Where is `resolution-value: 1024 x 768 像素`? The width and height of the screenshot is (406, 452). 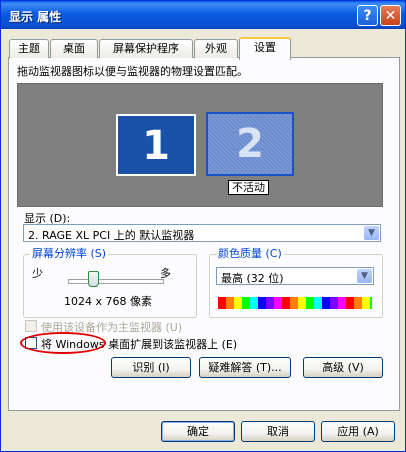 resolution-value: 1024 x 768 像素 is located at coordinates (108, 301).